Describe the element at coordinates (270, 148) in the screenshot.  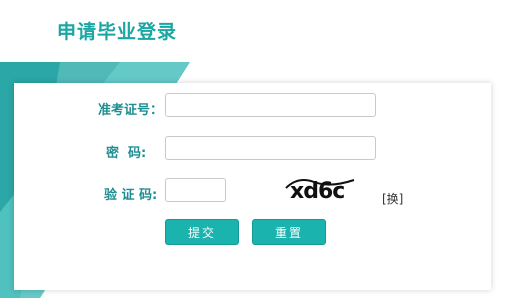
I see `password-field` at that location.